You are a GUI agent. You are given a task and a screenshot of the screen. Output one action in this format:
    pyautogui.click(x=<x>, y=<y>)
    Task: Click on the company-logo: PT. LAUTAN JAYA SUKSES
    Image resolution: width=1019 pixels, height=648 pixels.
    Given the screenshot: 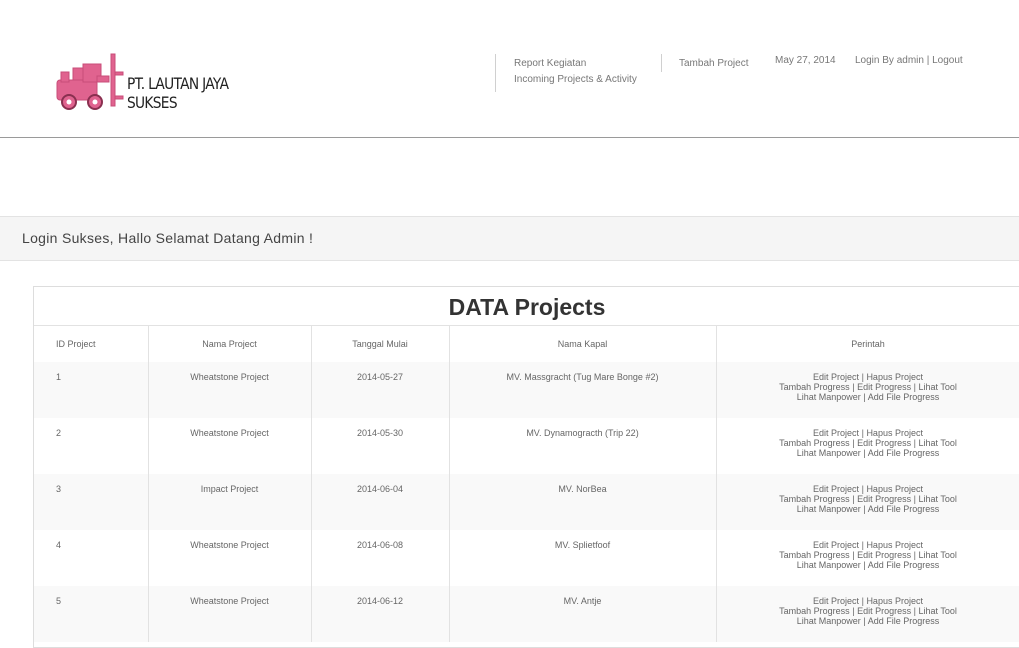 What is the action you would take?
    pyautogui.click(x=173, y=82)
    